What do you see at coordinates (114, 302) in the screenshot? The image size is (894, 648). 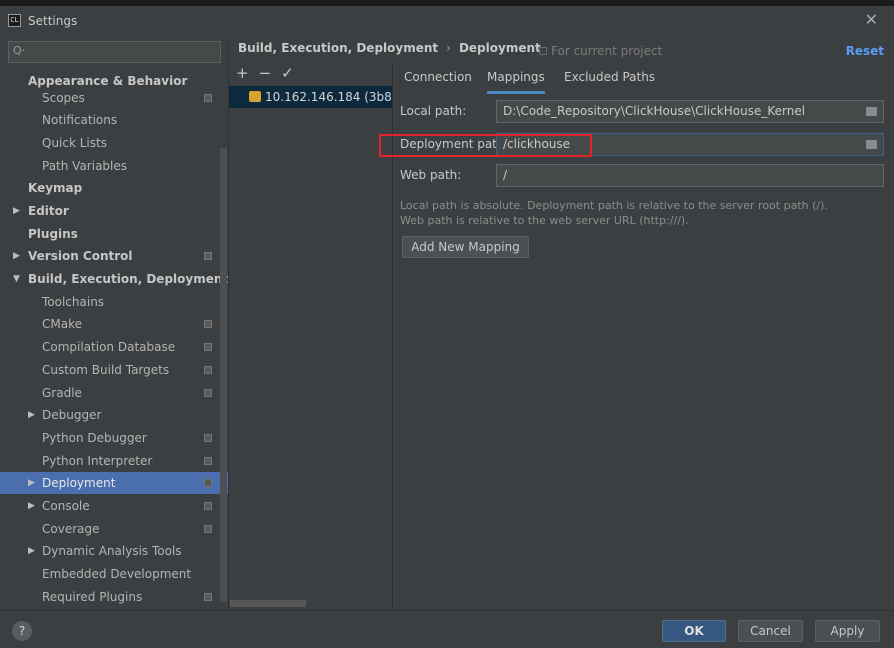 I see `sidebar-item-toolchains: Toolchains` at bounding box center [114, 302].